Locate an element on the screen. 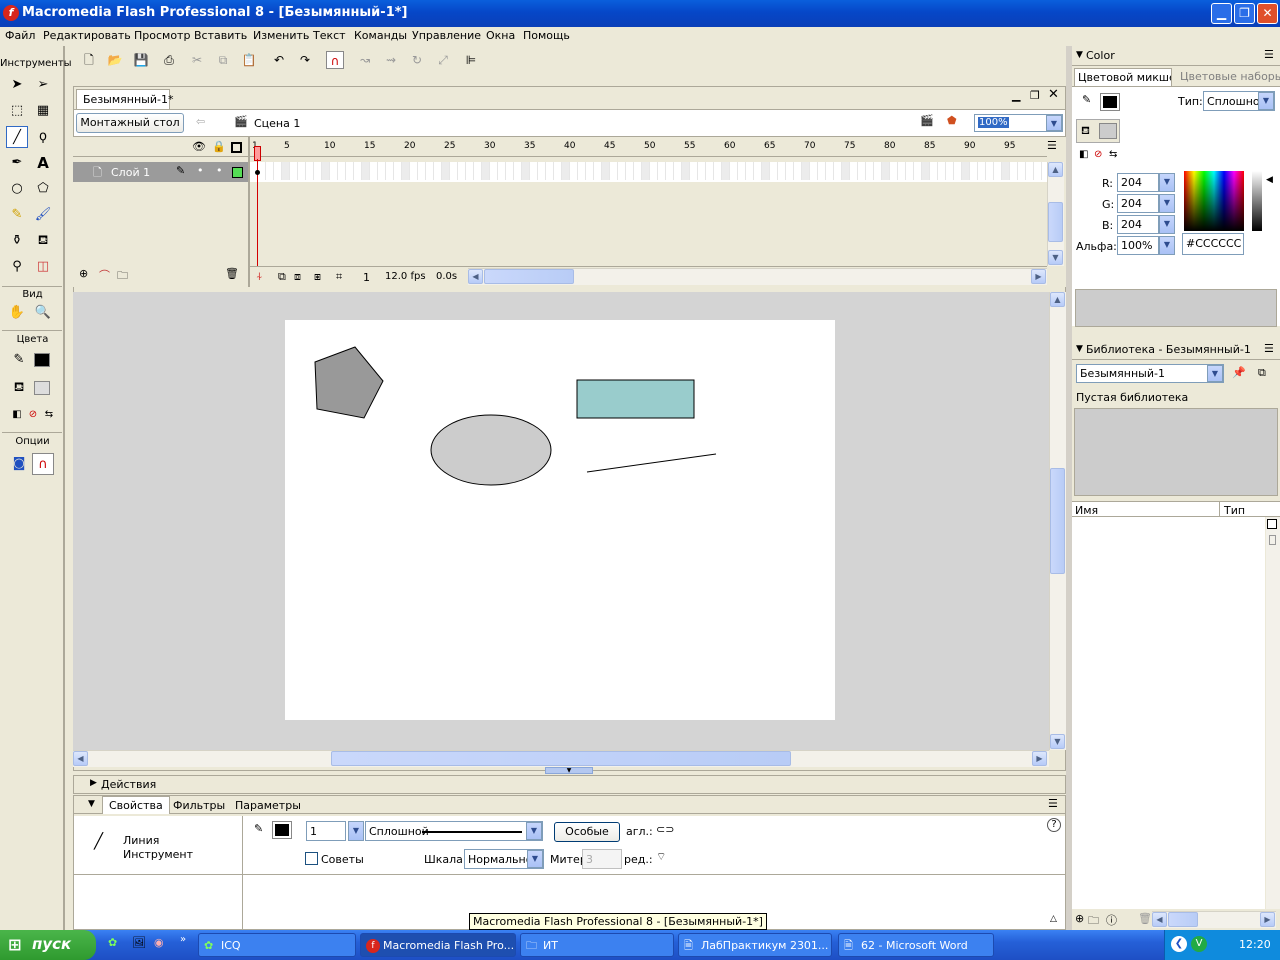 The width and height of the screenshot is (1280, 960). print-icon: ⎙ is located at coordinates (169, 60).